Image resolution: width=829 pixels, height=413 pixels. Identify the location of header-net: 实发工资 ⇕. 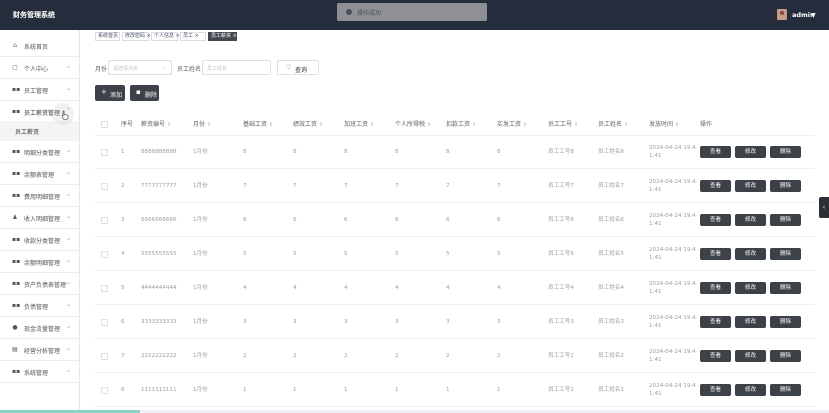
(512, 124).